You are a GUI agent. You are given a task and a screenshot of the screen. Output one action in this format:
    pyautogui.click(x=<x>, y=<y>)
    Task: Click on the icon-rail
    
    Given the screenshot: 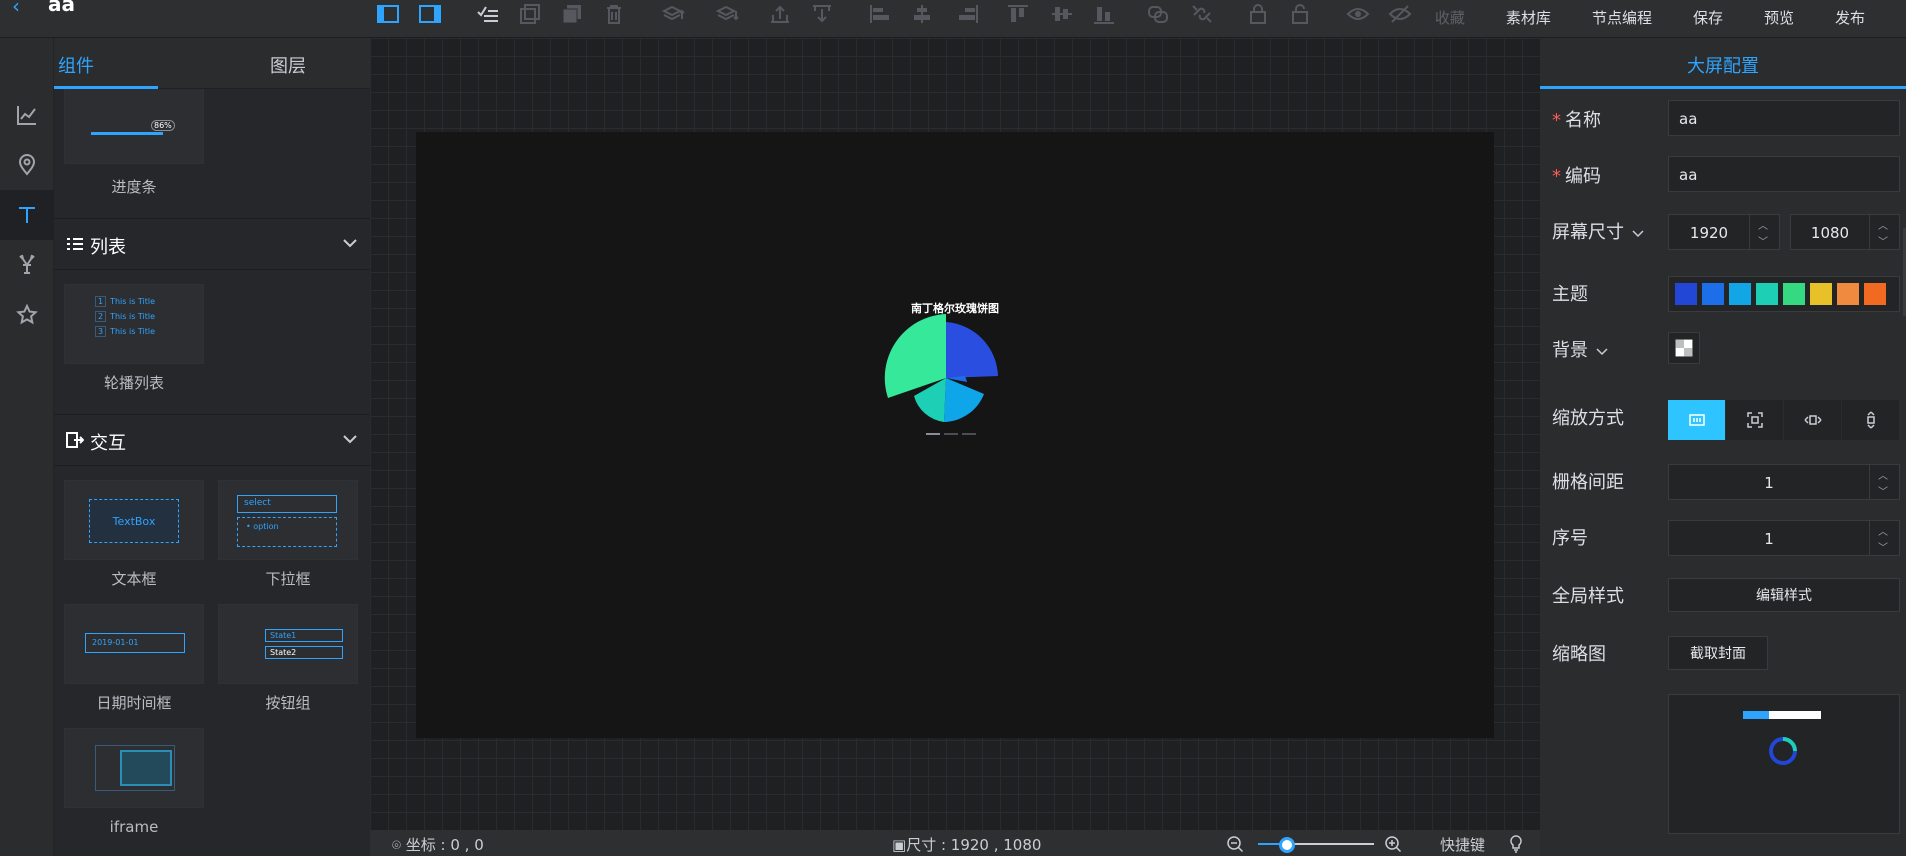 What is the action you would take?
    pyautogui.click(x=27, y=447)
    